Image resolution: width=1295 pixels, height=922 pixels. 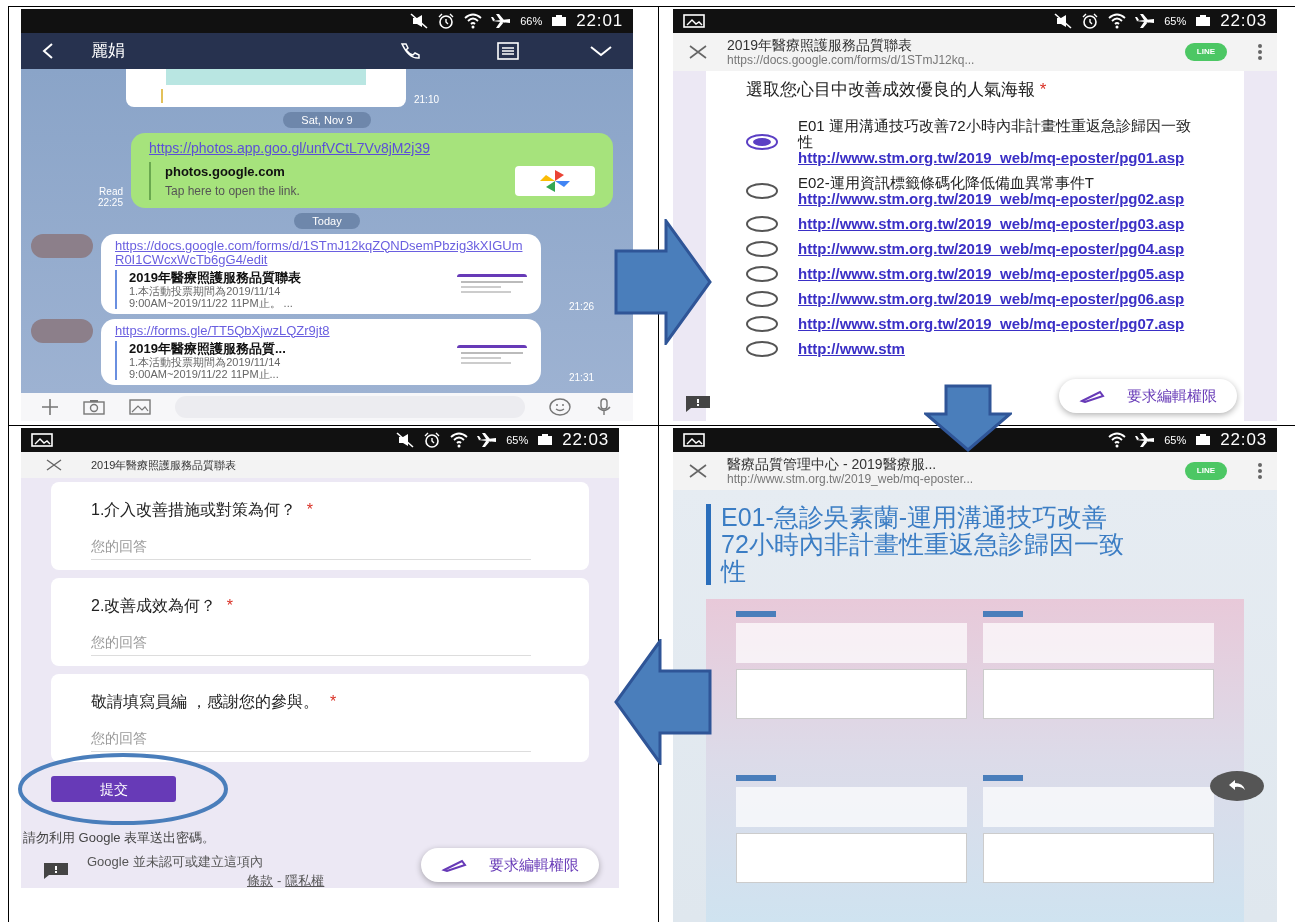 I want to click on question-title: 2.改善成效為何？ *, so click(x=163, y=606).